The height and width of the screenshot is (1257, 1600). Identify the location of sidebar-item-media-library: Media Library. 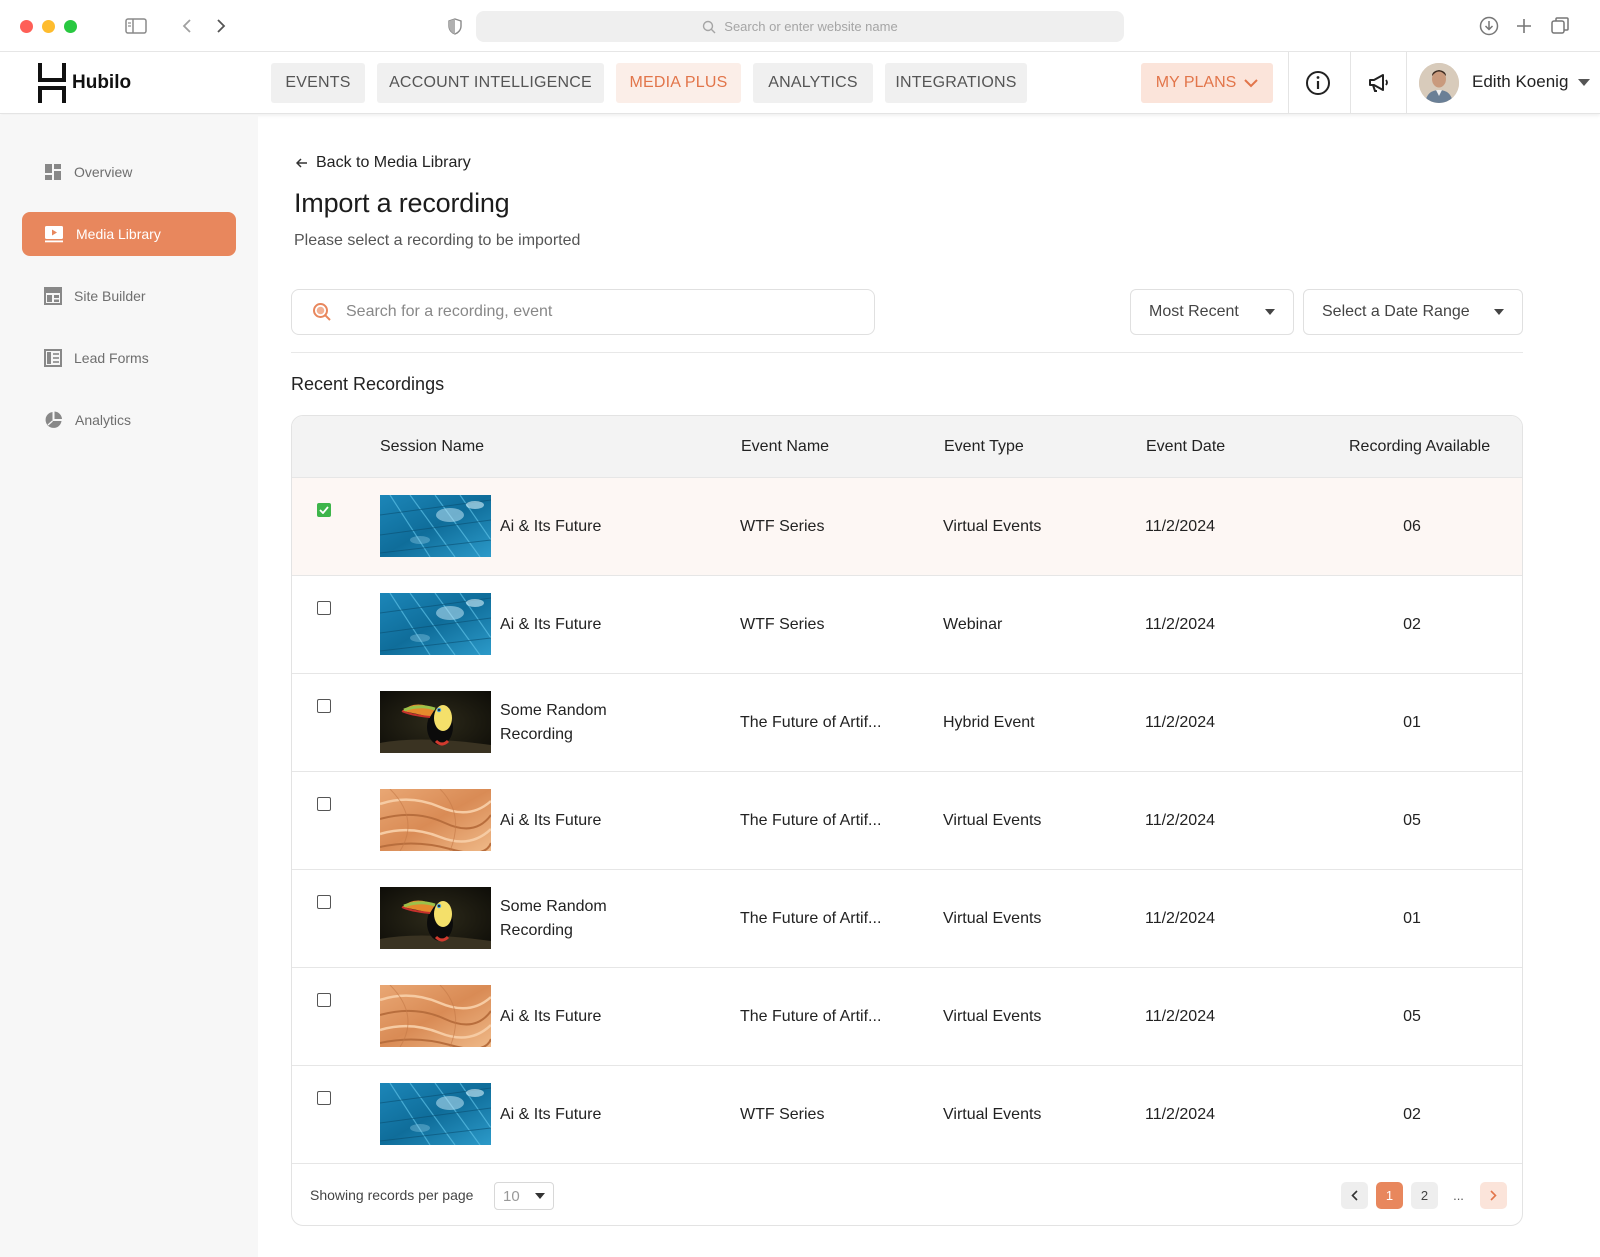
(129, 234).